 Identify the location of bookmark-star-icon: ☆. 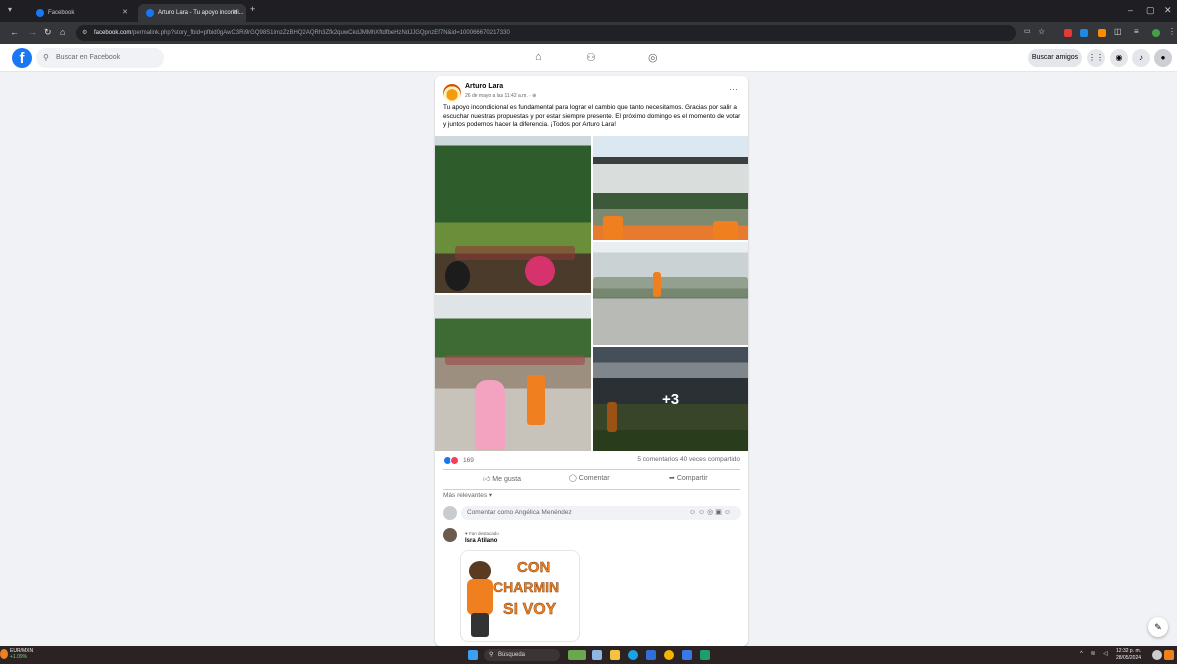
(1041, 31).